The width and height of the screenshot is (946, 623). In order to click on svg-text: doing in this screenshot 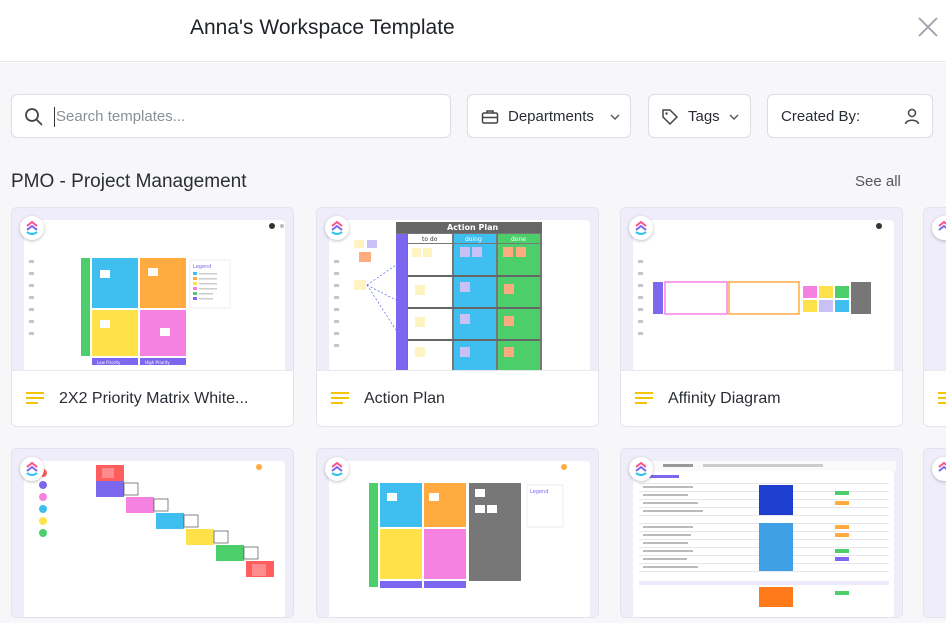, I will do `click(473, 239)`.